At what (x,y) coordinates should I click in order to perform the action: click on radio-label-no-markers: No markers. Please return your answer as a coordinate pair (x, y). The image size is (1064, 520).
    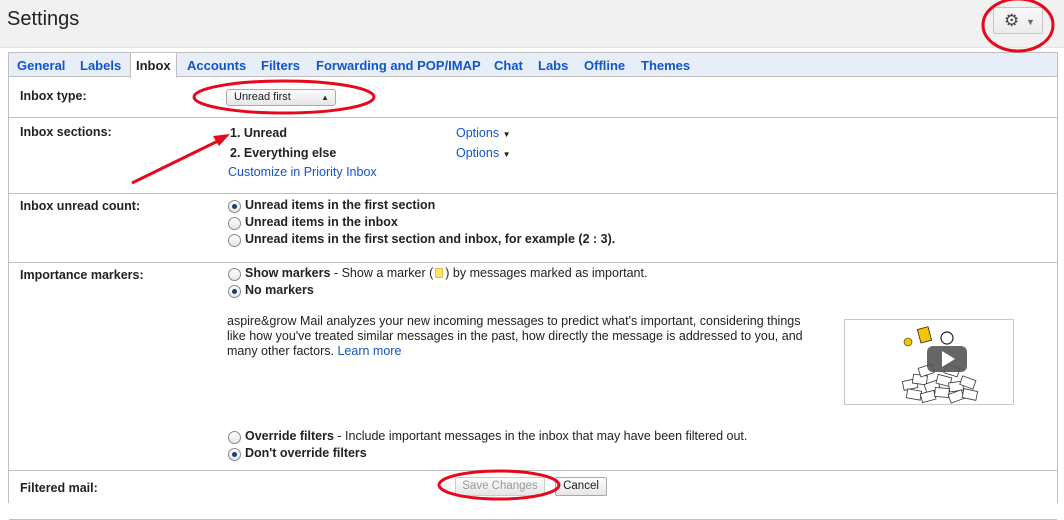
    Looking at the image, I should click on (279, 290).